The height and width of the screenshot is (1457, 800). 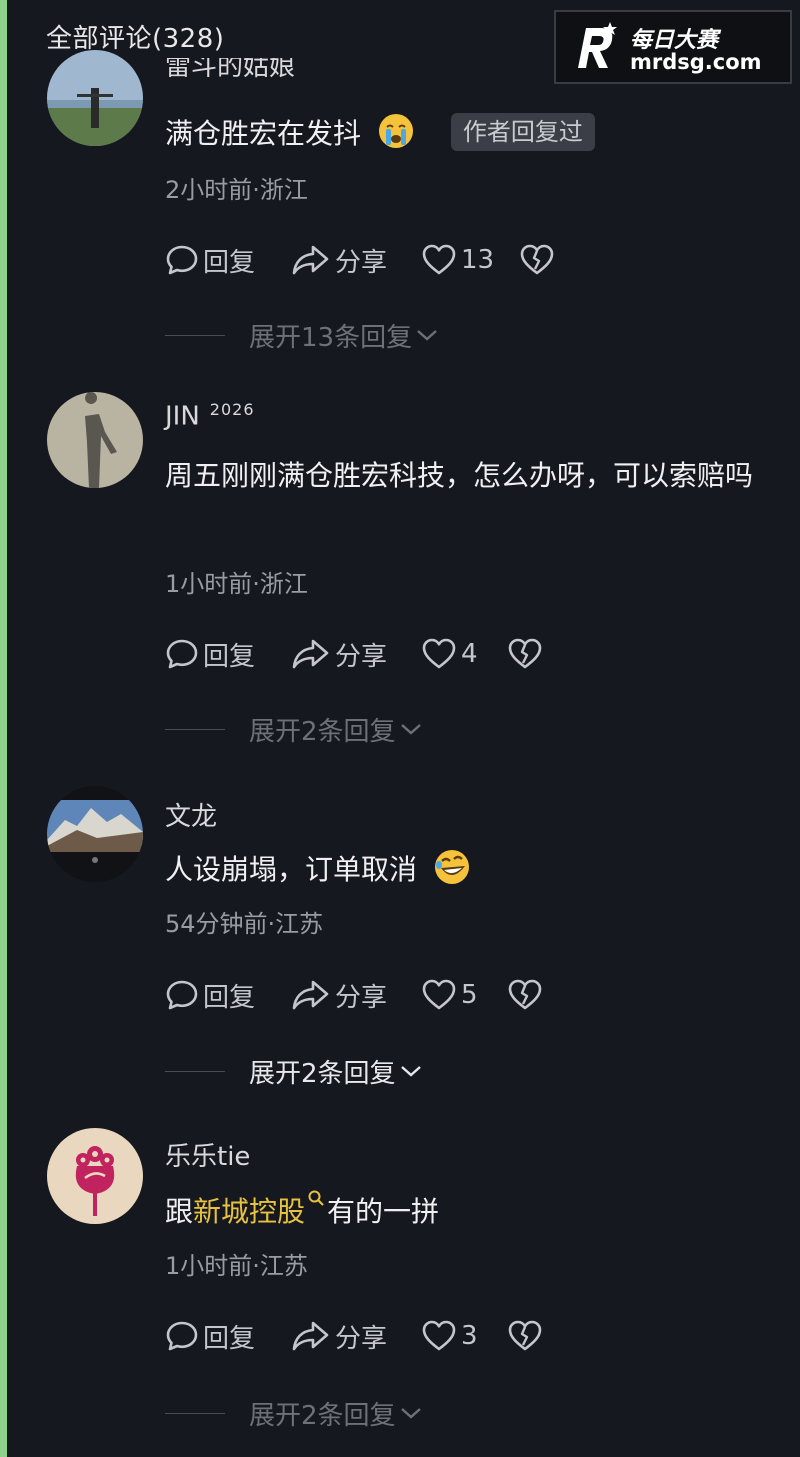 I want to click on username-text: 雷斗的姑娘, so click(x=230, y=70).